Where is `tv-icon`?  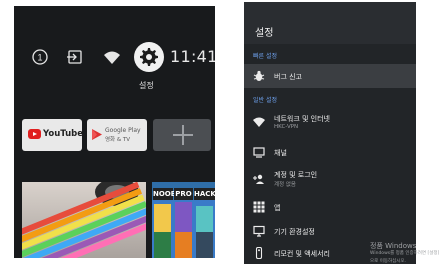 tv-icon is located at coordinates (259, 152).